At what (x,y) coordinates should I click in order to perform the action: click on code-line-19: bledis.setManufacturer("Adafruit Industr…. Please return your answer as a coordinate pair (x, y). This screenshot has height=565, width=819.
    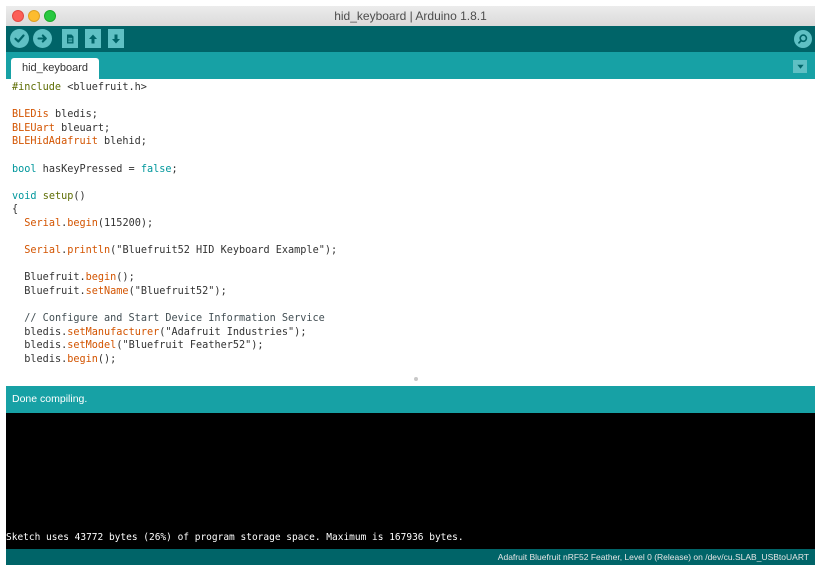
    Looking at the image, I should click on (165, 332).